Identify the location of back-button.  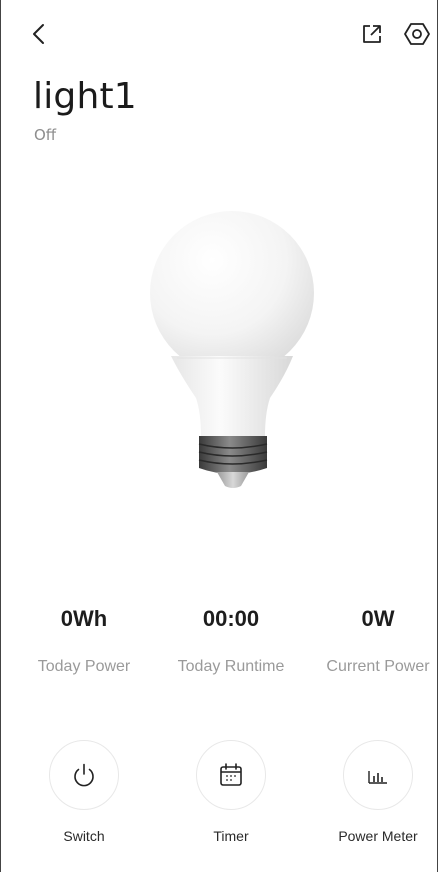
(39, 34).